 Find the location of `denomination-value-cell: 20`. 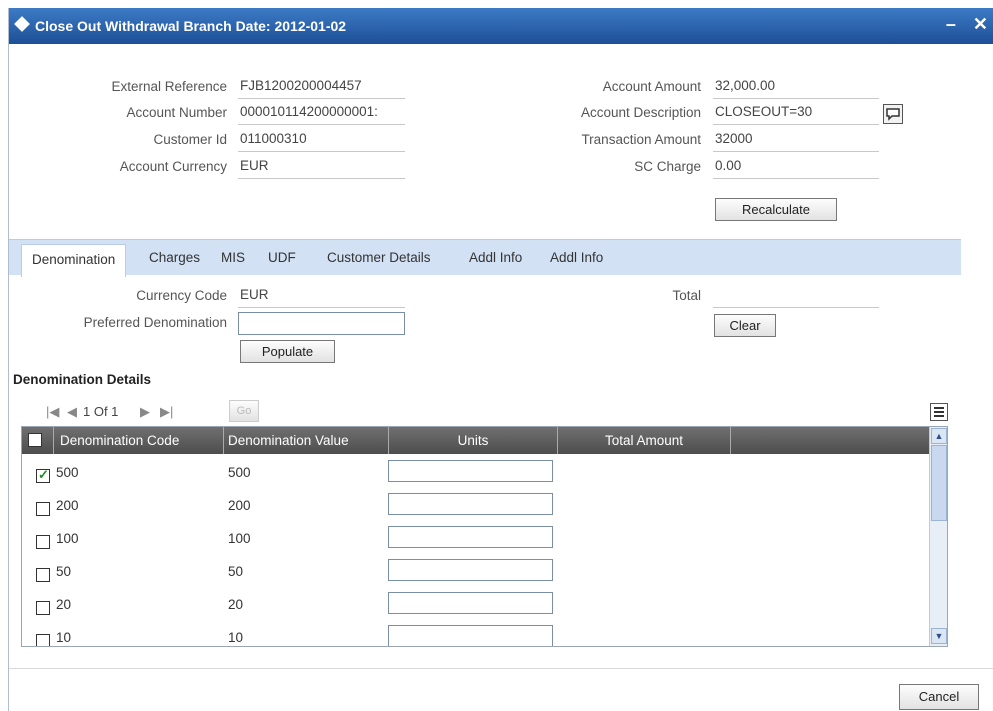

denomination-value-cell: 20 is located at coordinates (236, 604).